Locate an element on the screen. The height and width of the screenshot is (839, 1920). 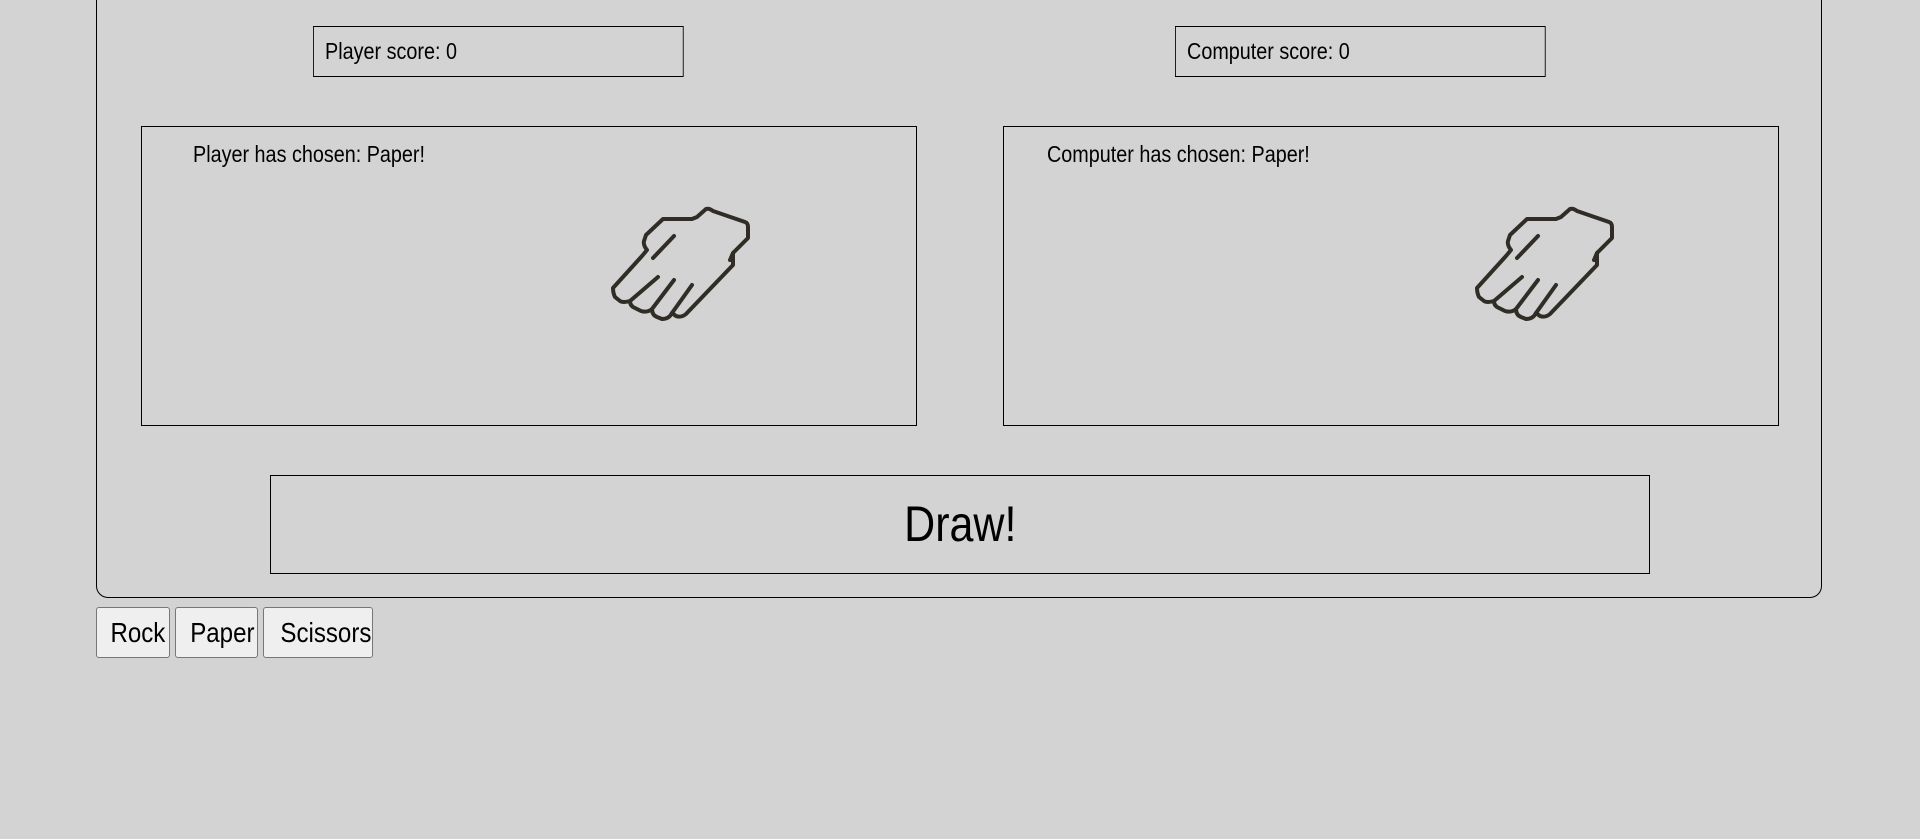
paper-button: Paper is located at coordinates (216, 632).